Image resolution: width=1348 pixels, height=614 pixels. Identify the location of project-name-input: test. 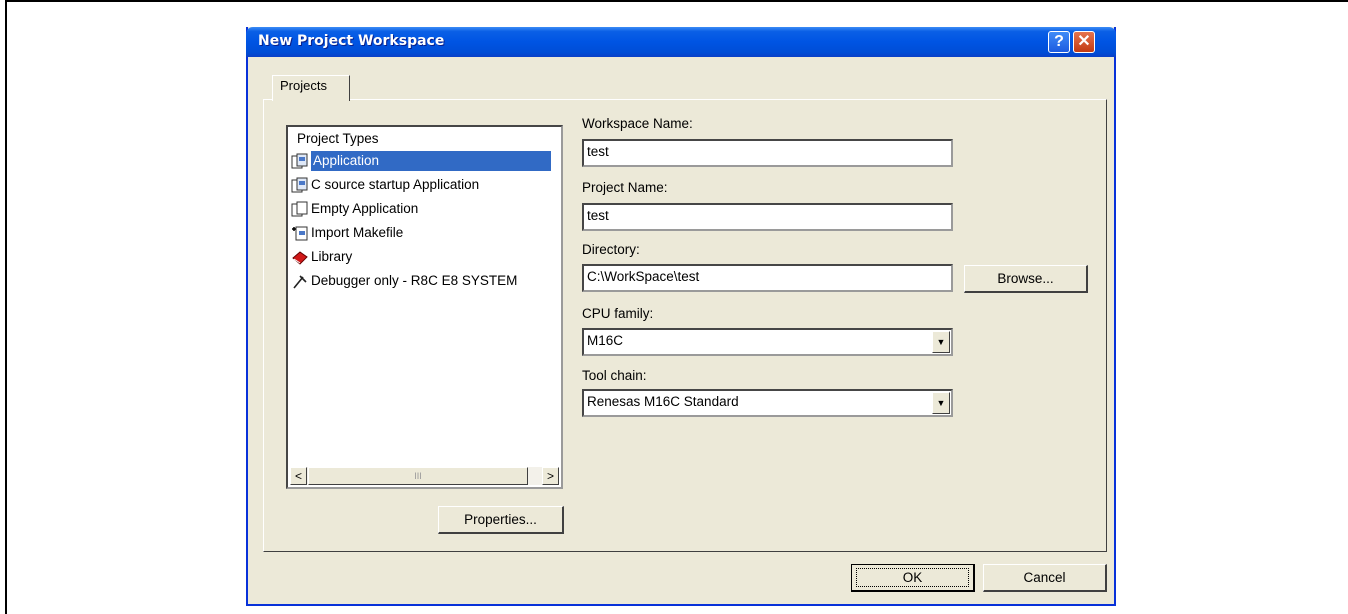
(767, 217).